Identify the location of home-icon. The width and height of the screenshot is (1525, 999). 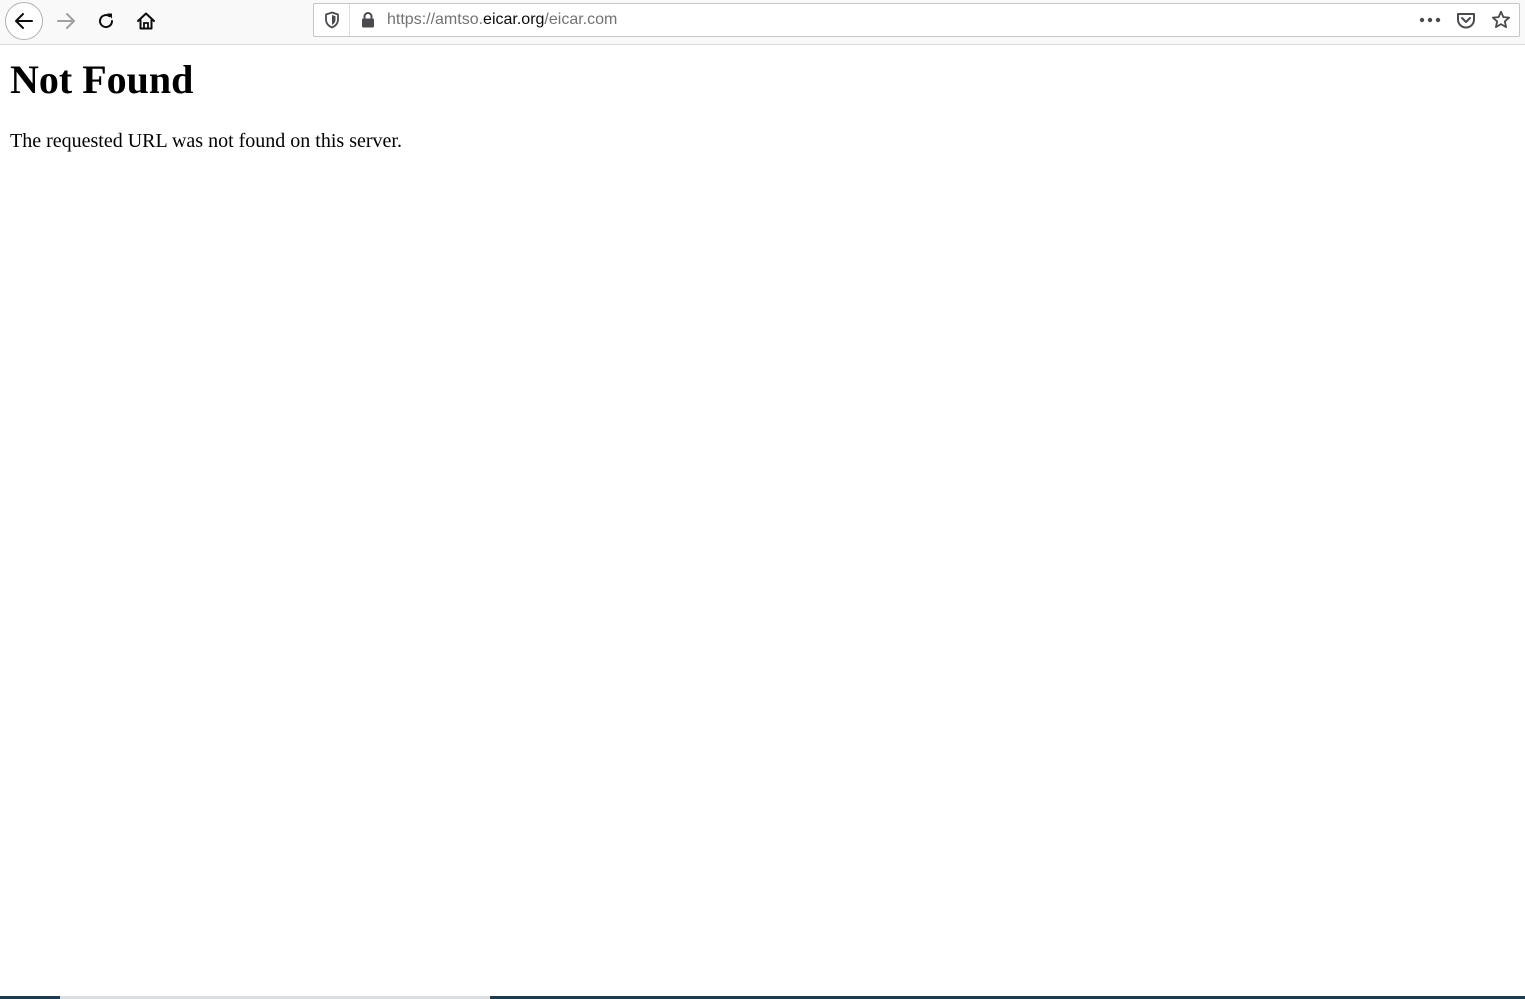
(146, 21).